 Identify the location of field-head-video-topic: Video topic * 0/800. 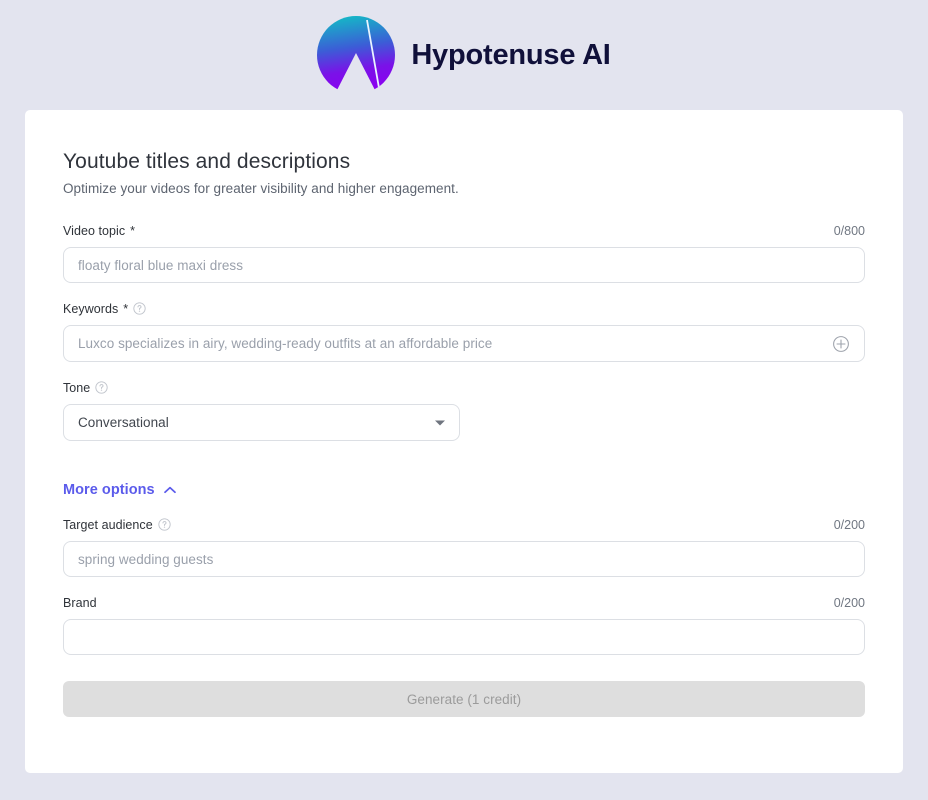
(464, 230).